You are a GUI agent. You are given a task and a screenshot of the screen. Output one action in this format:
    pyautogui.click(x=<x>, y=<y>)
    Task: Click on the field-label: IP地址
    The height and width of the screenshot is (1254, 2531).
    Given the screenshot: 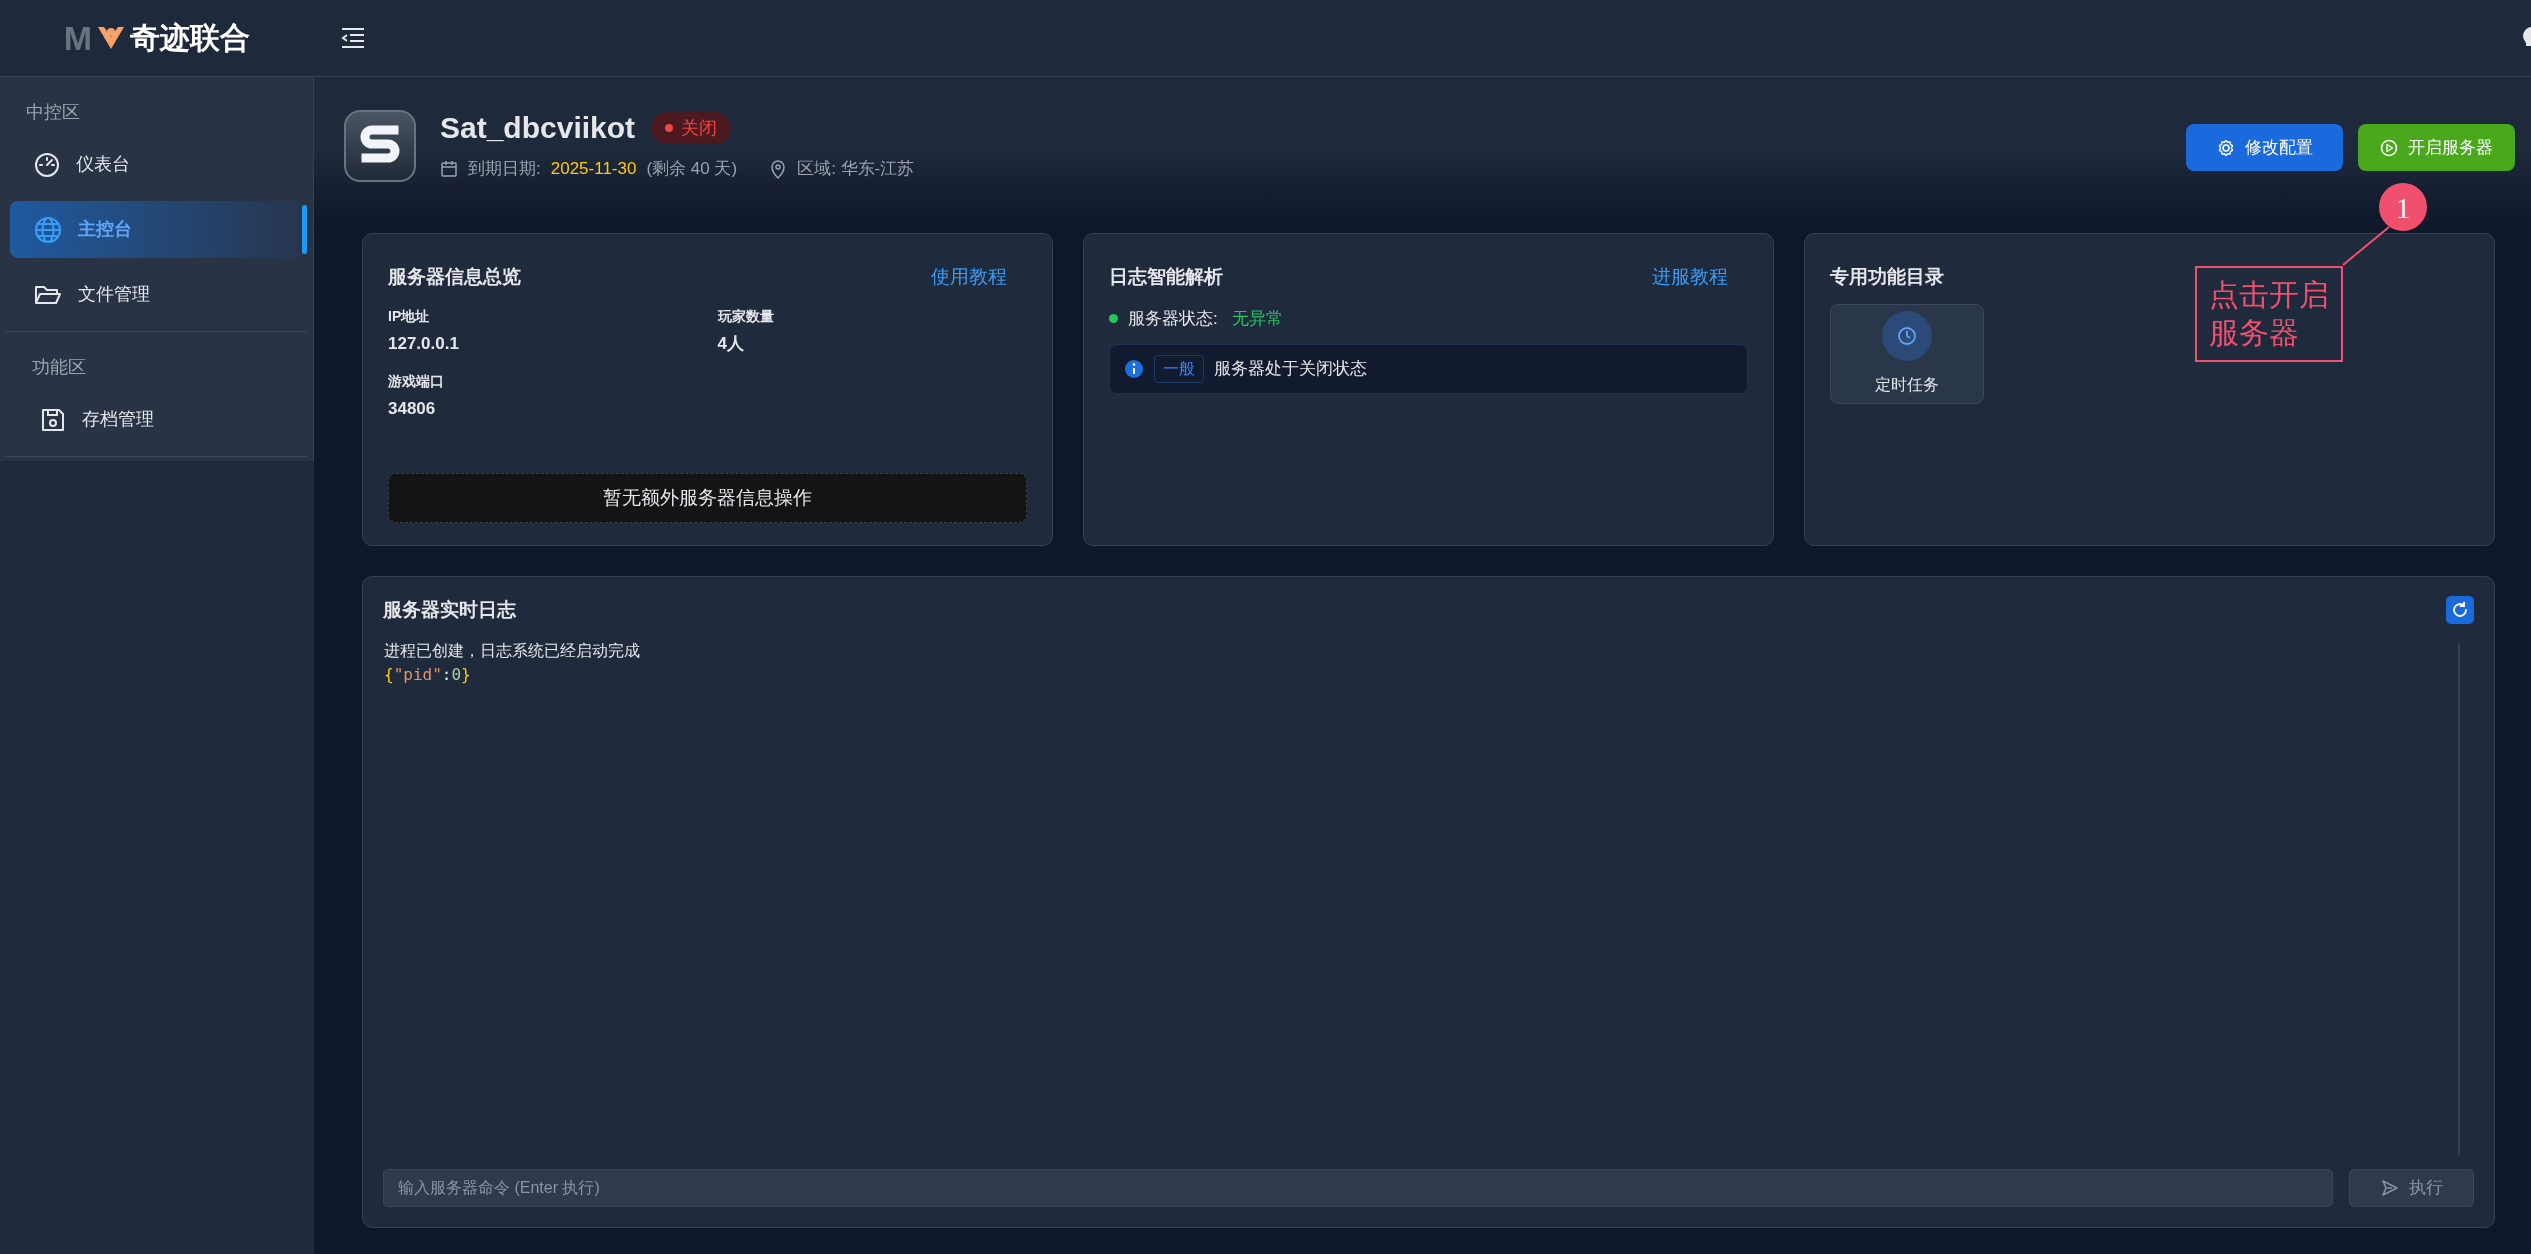 What is the action you would take?
    pyautogui.click(x=409, y=316)
    